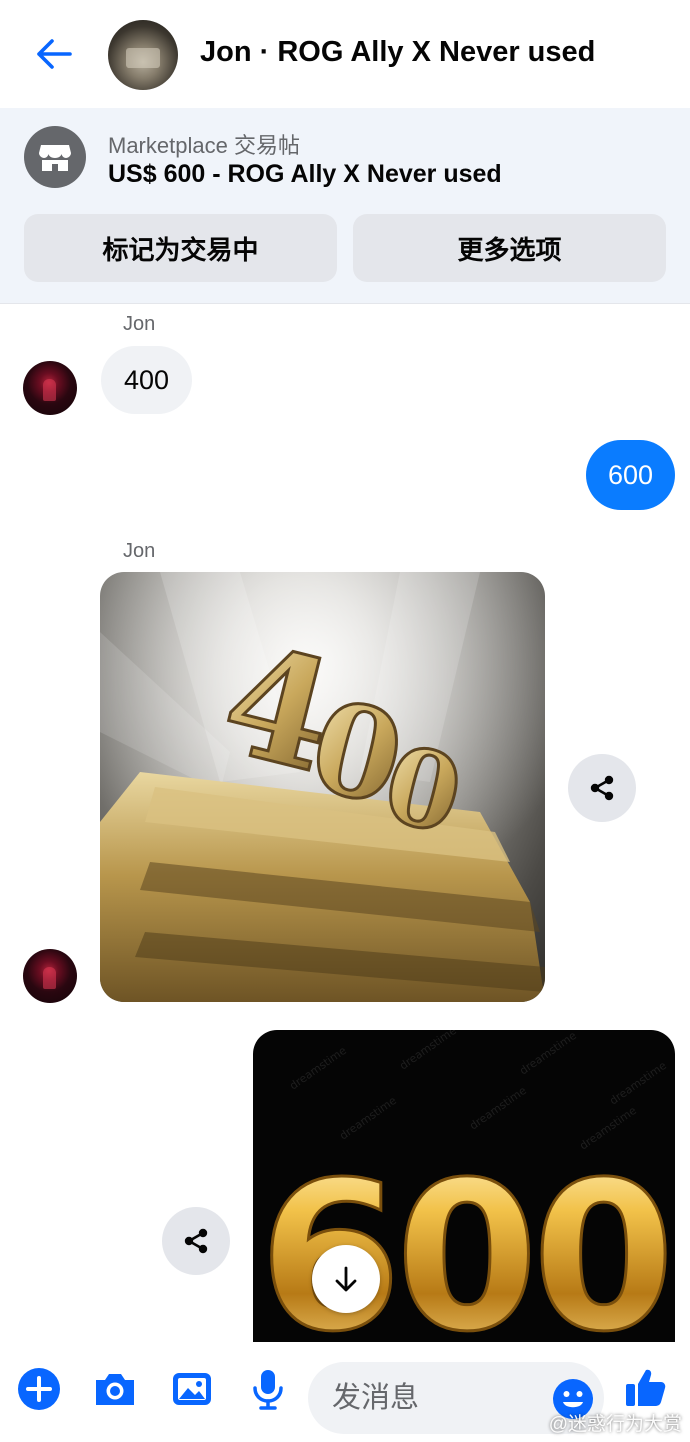 The image size is (690, 1442). Describe the element at coordinates (305, 174) in the screenshot. I see `listing-title: US$ 600 - ROG Ally X Never used` at that location.